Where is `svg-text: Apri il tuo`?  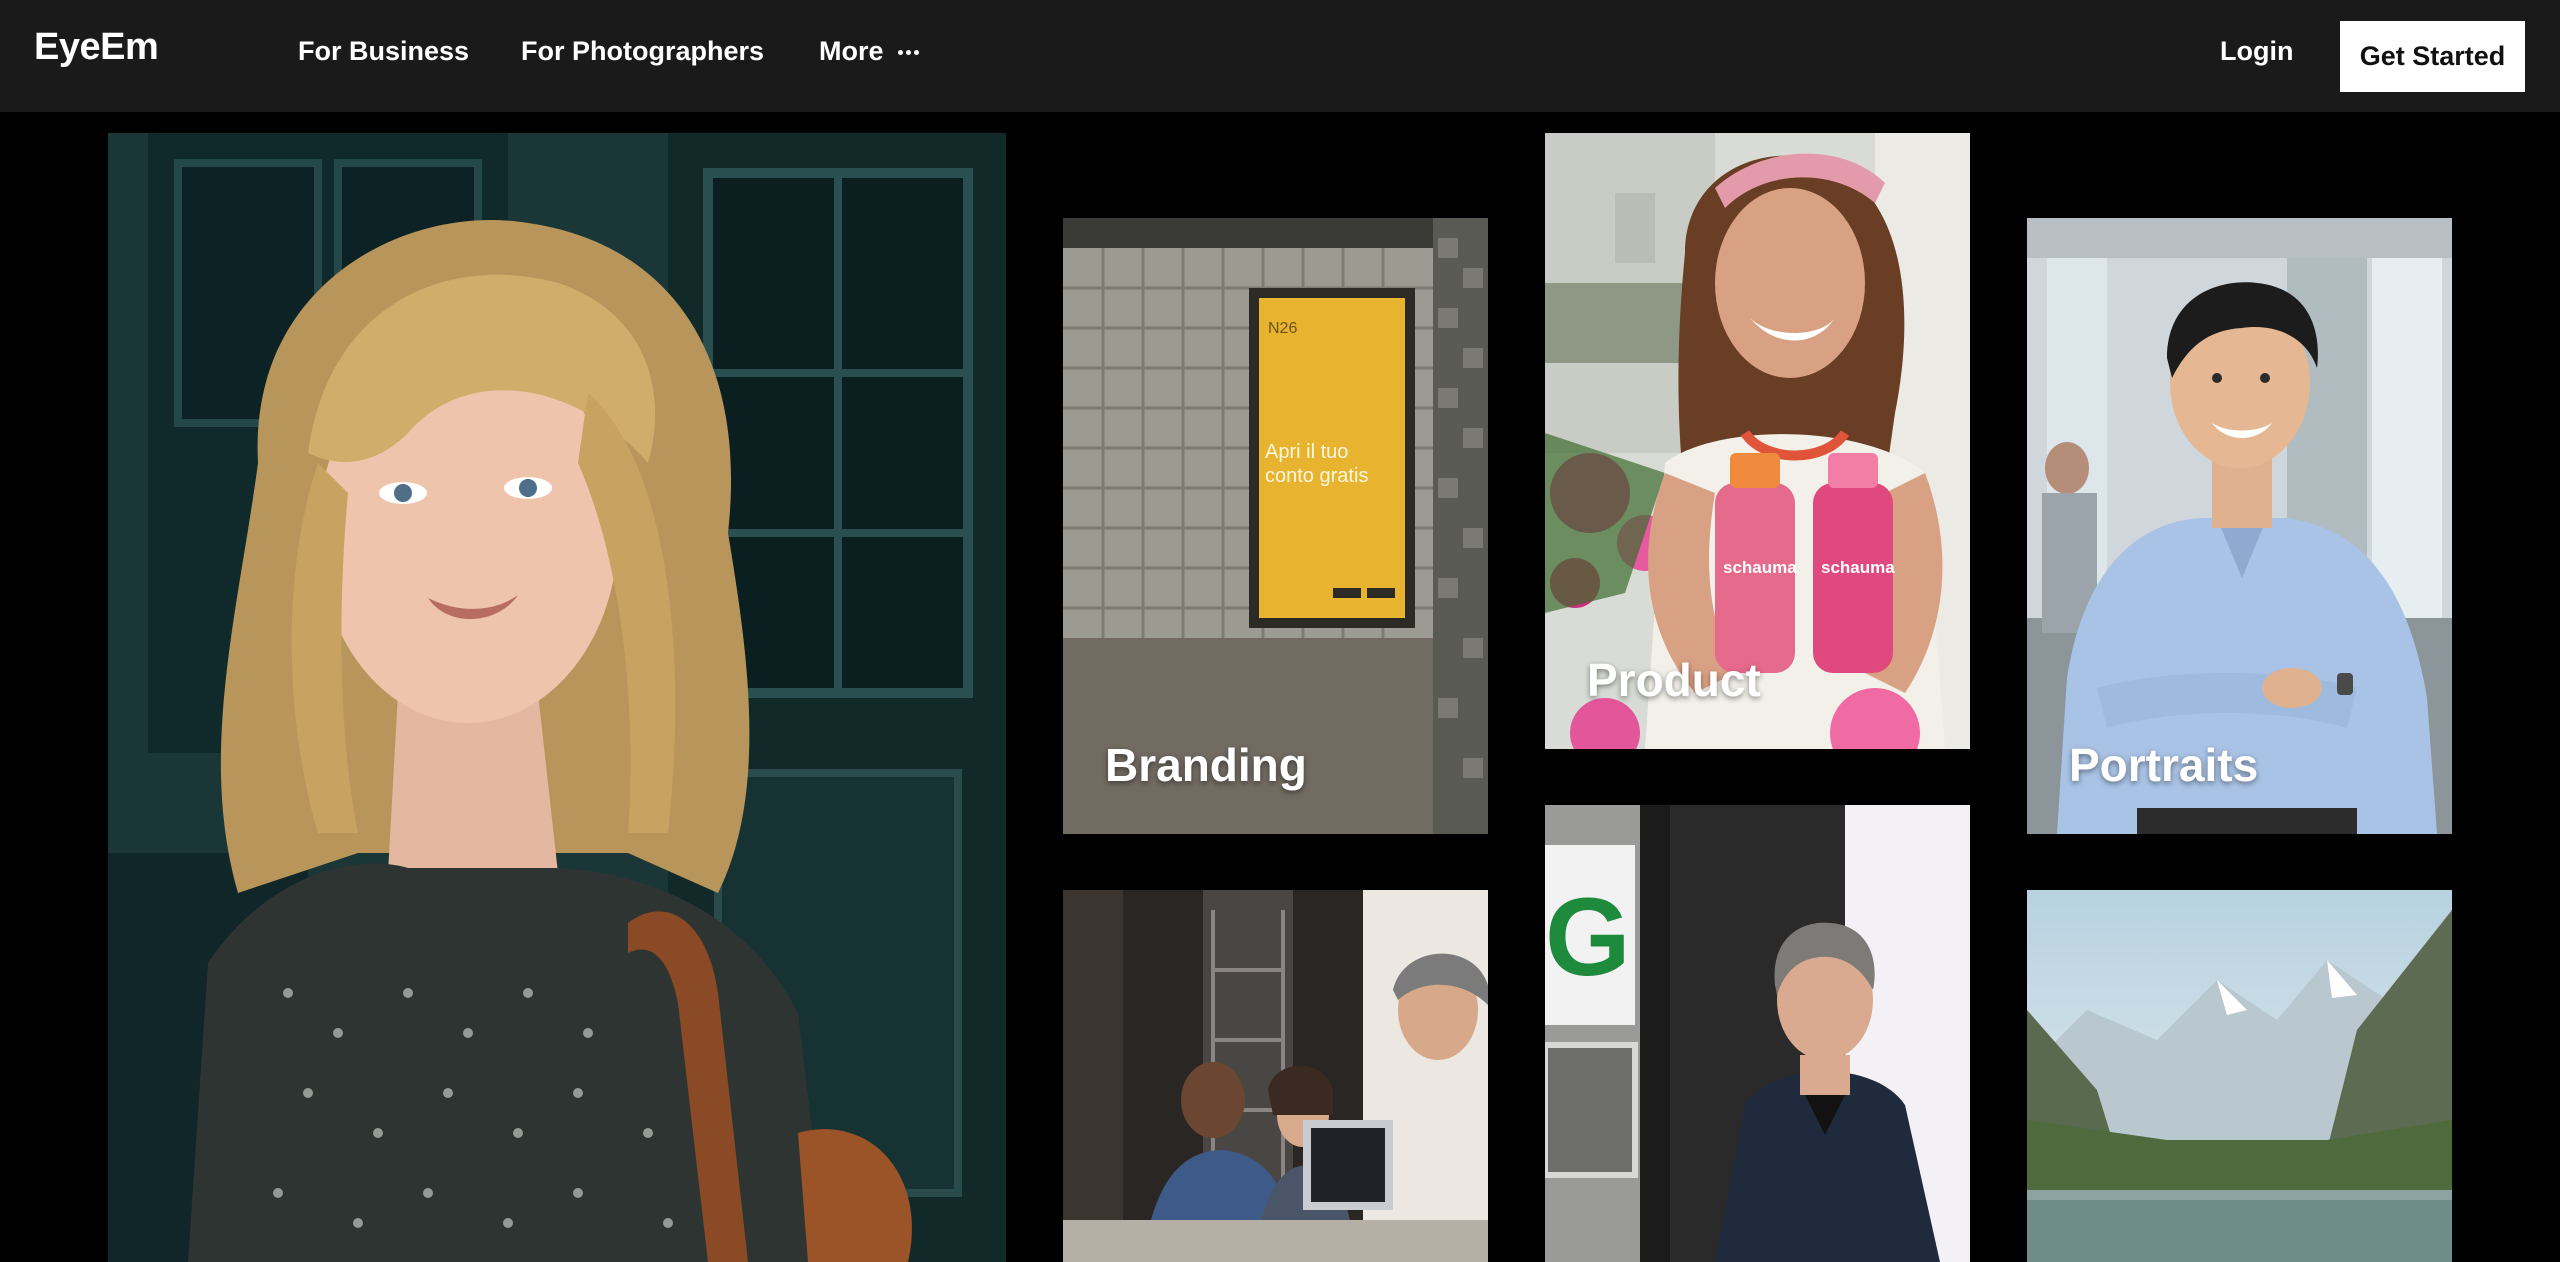
svg-text: Apri il tuo is located at coordinates (1306, 452).